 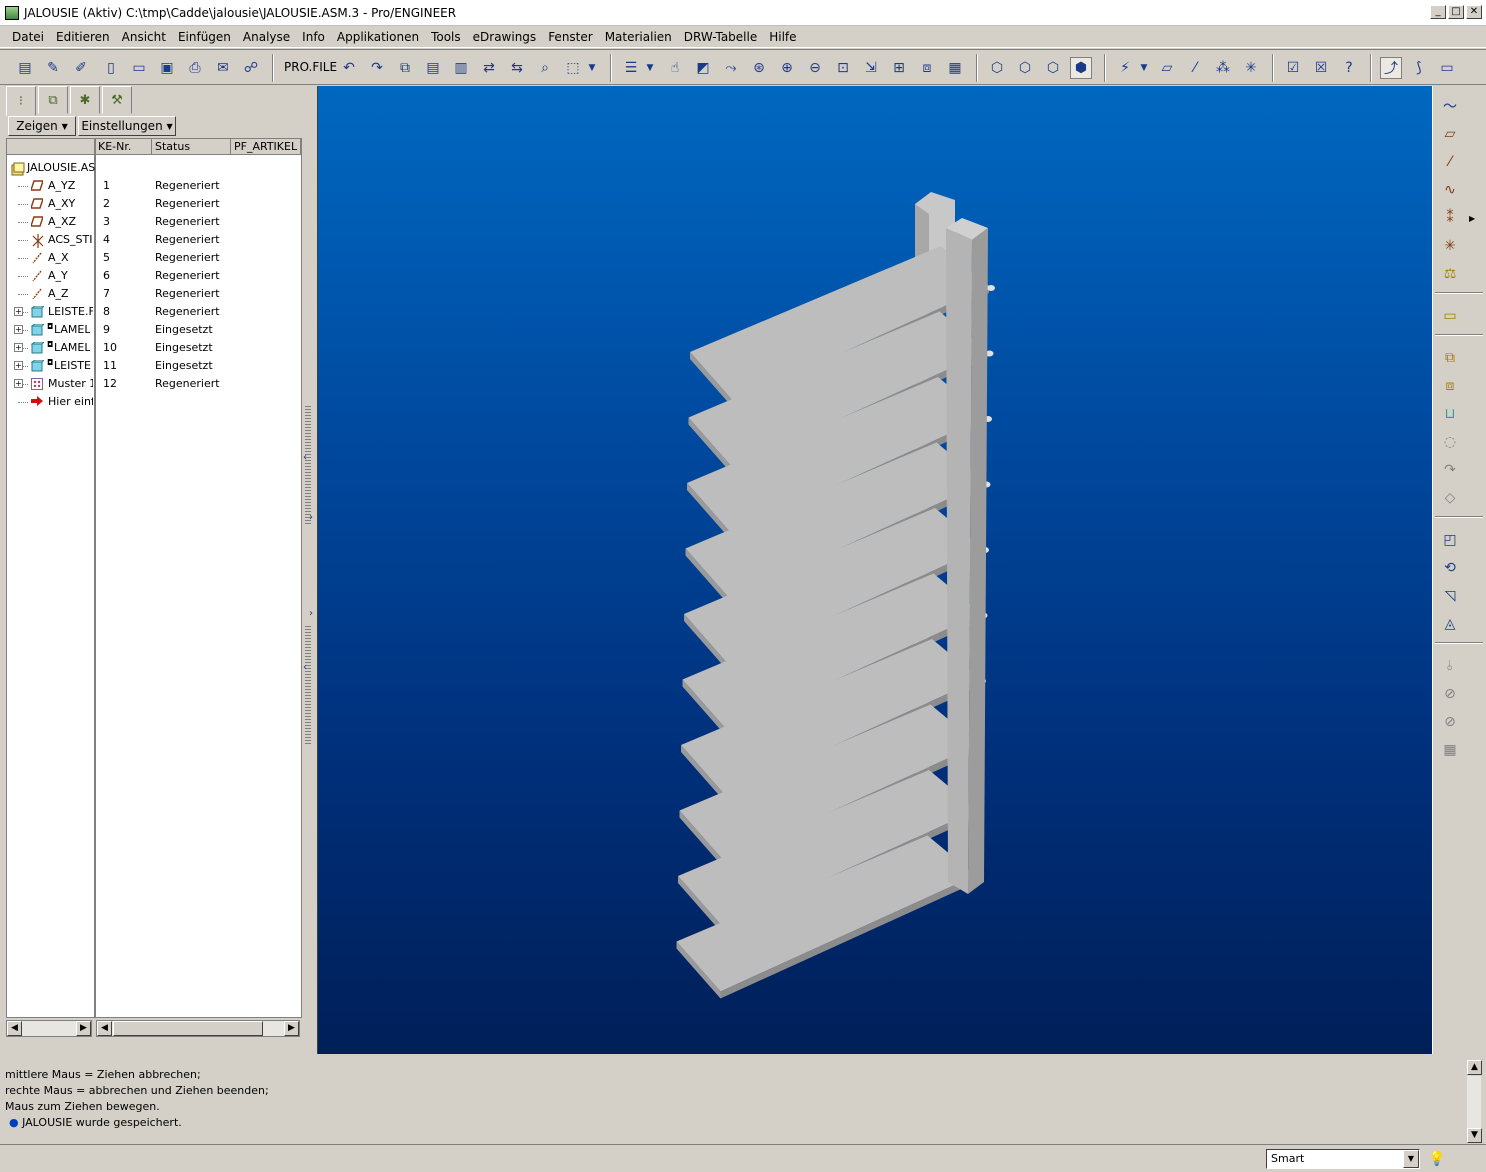 What do you see at coordinates (154, 204) in the screenshot?
I see `tree-row: A_XY 2 Regeneriert` at bounding box center [154, 204].